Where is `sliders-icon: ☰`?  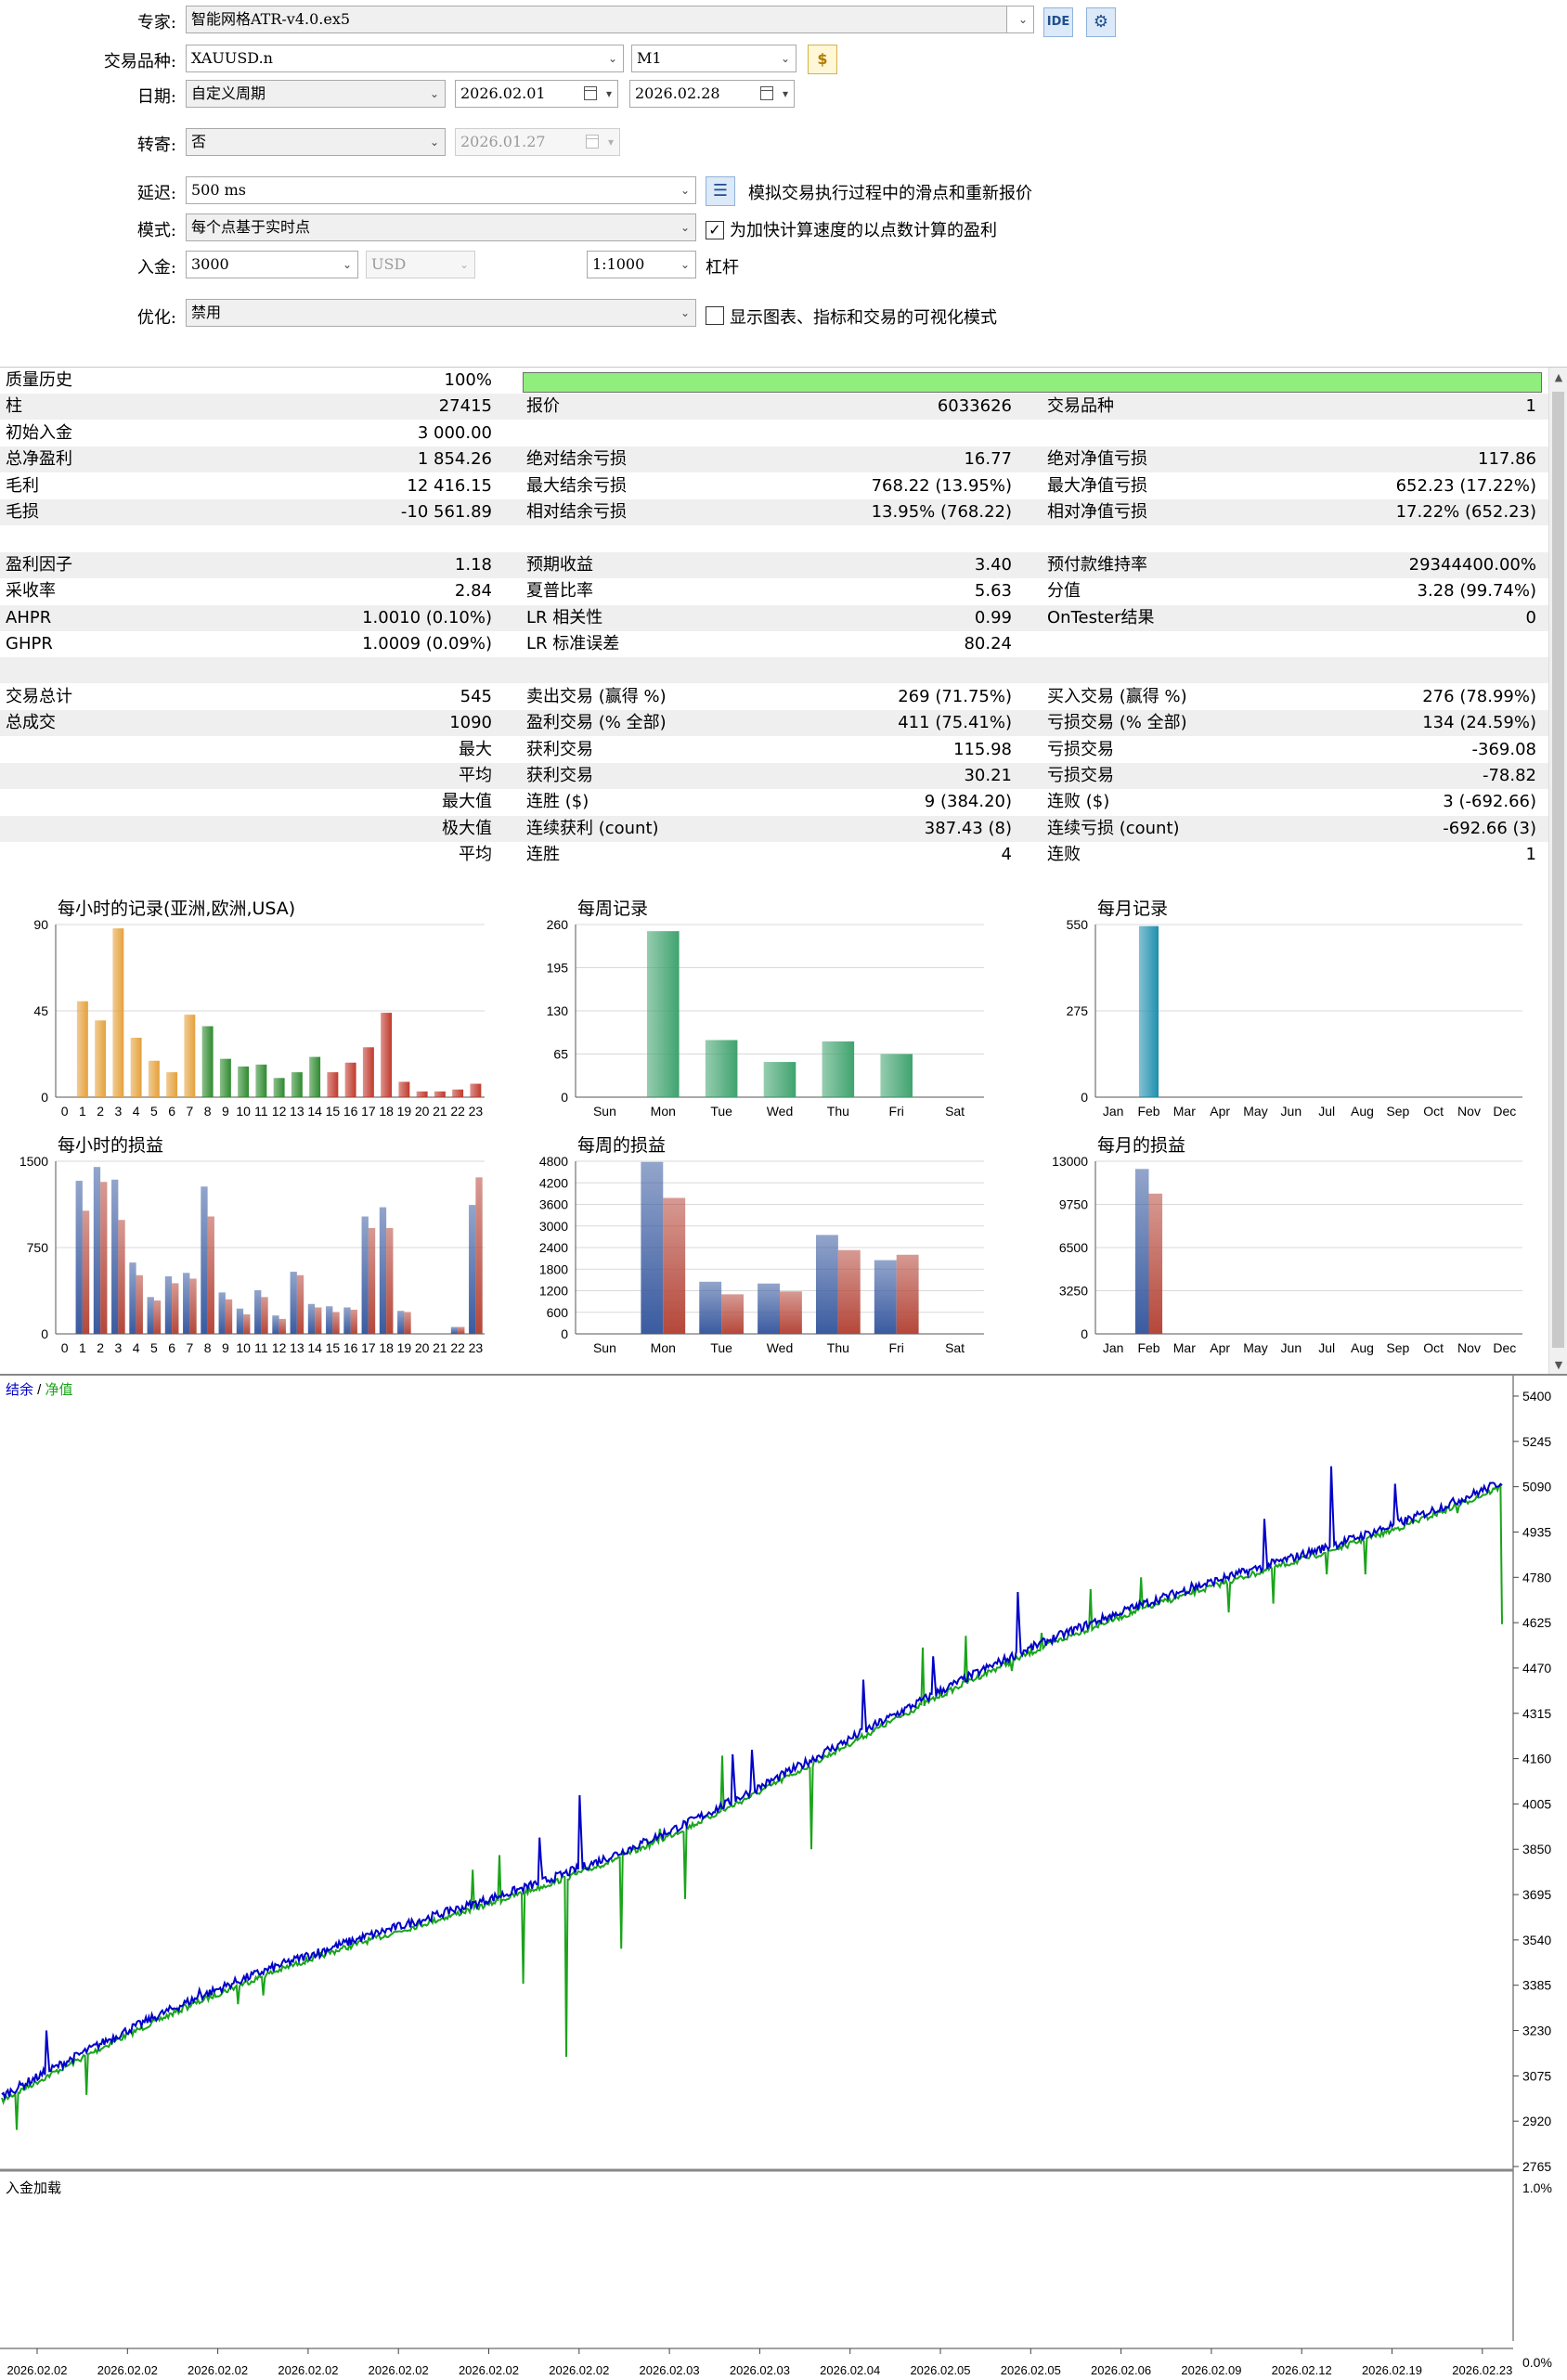
sliders-icon: ☰ is located at coordinates (721, 190).